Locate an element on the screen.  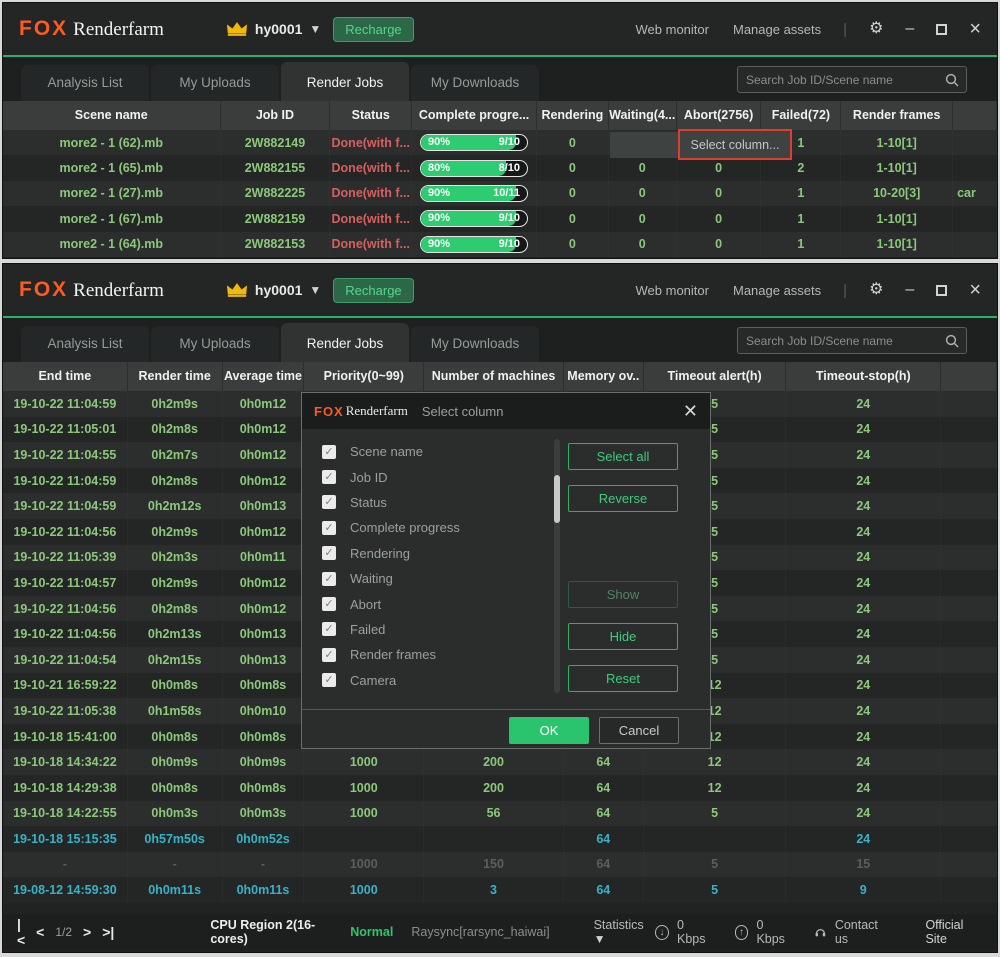
web-monitor-link: Web monitor is located at coordinates (672, 29).